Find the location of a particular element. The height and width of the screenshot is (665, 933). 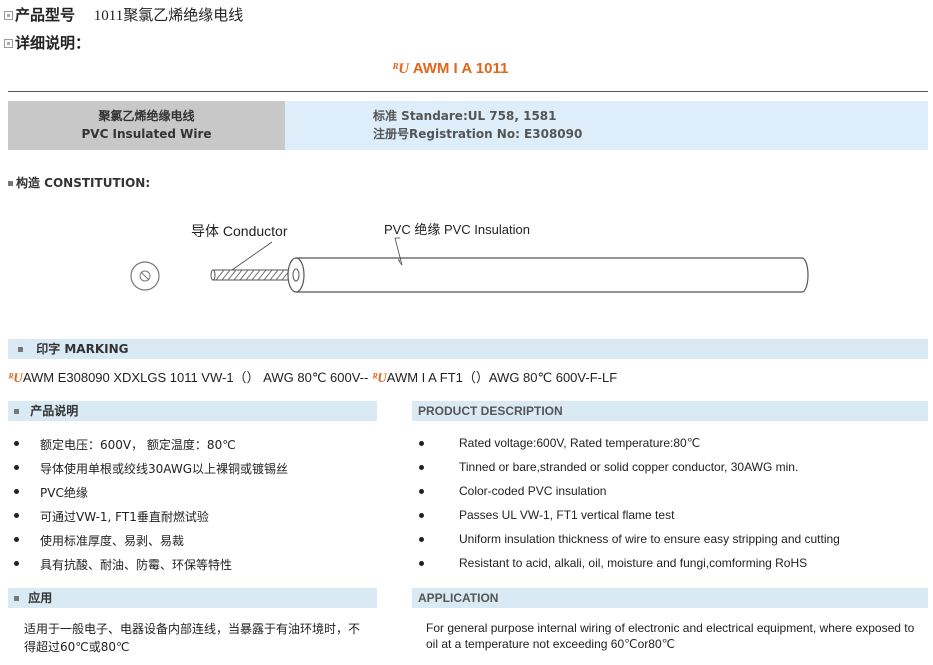

constitution-heading: 构造 CONSTITUTION: is located at coordinates (79, 182).